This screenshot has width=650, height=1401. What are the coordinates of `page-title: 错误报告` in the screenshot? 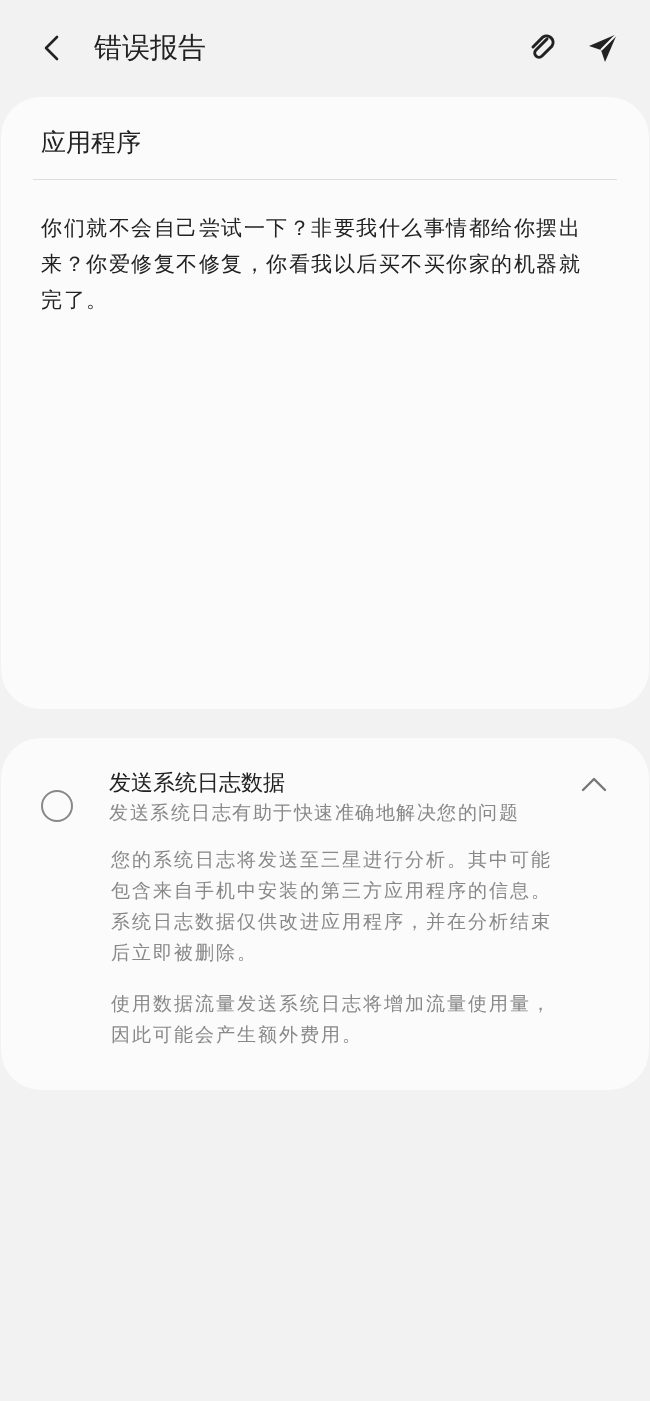 It's located at (150, 47).